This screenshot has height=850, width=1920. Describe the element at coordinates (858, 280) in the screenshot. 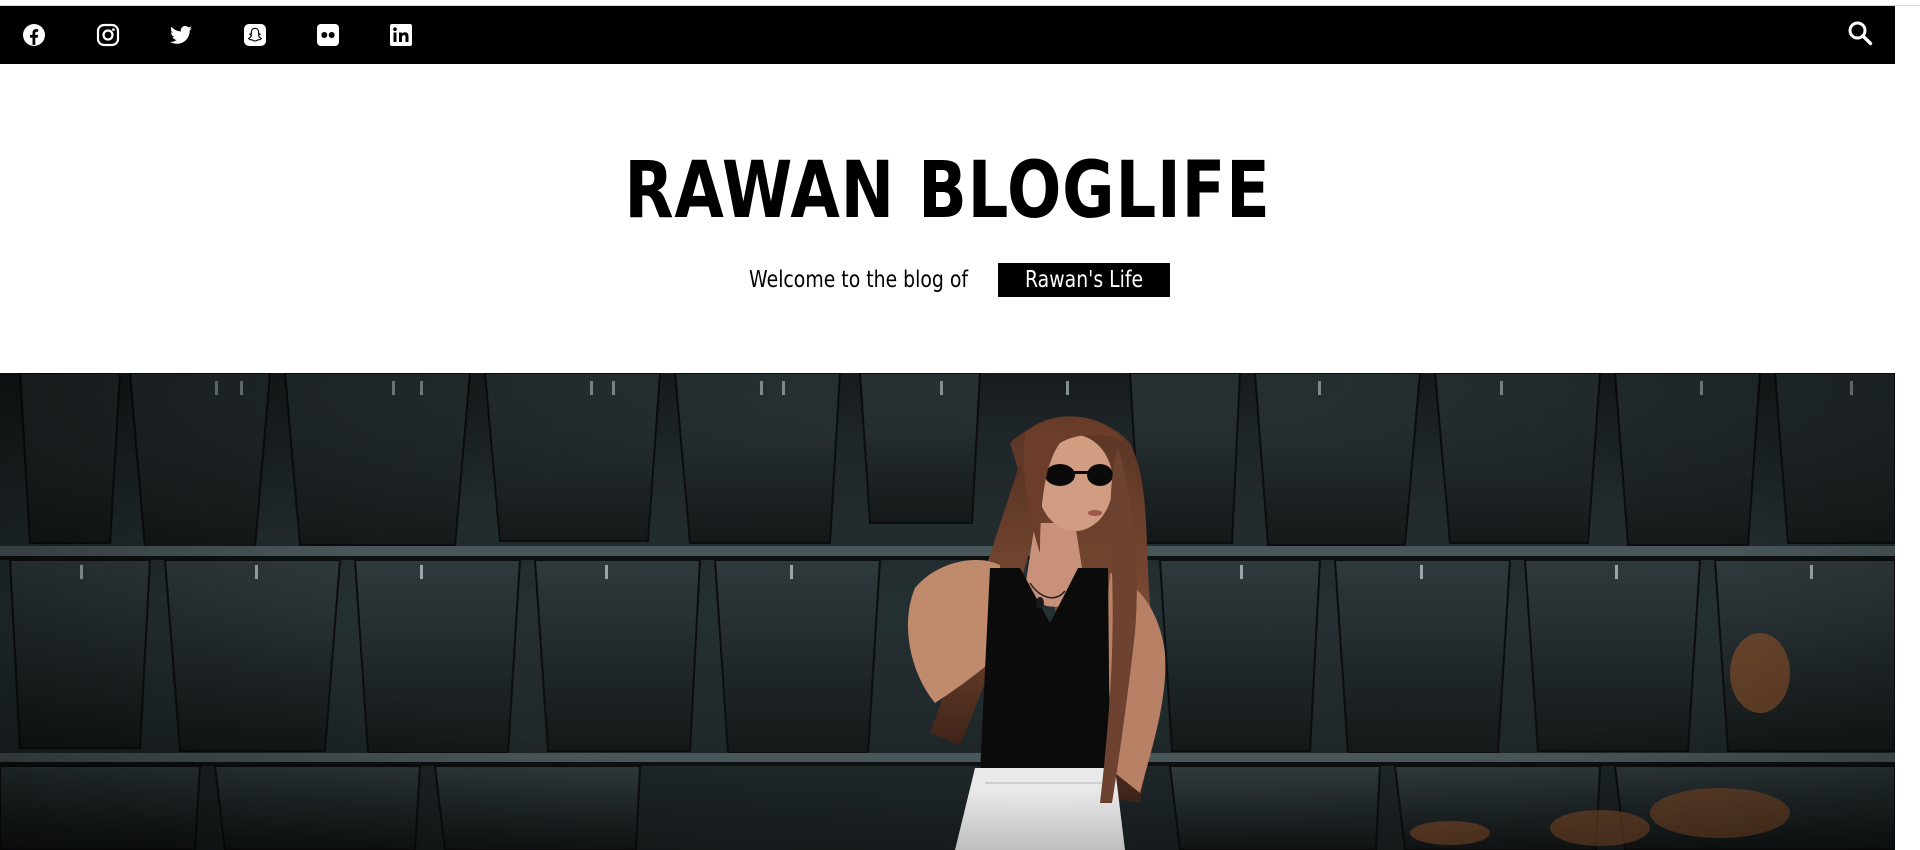

I see `tagline-text: Welcome to the blog of` at that location.